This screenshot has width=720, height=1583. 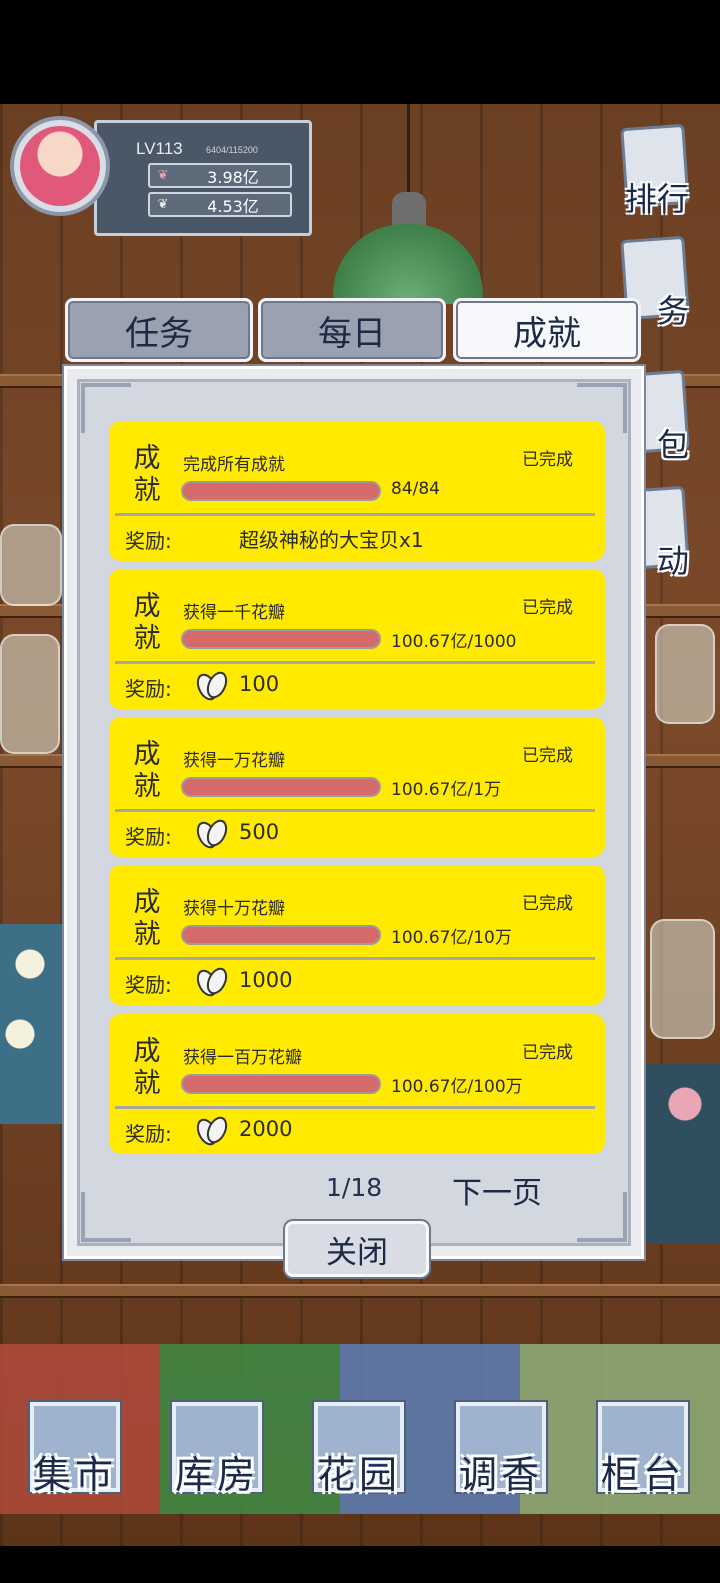 I want to click on currency-pink-petals: ❦ 3.98亿, so click(x=220, y=175).